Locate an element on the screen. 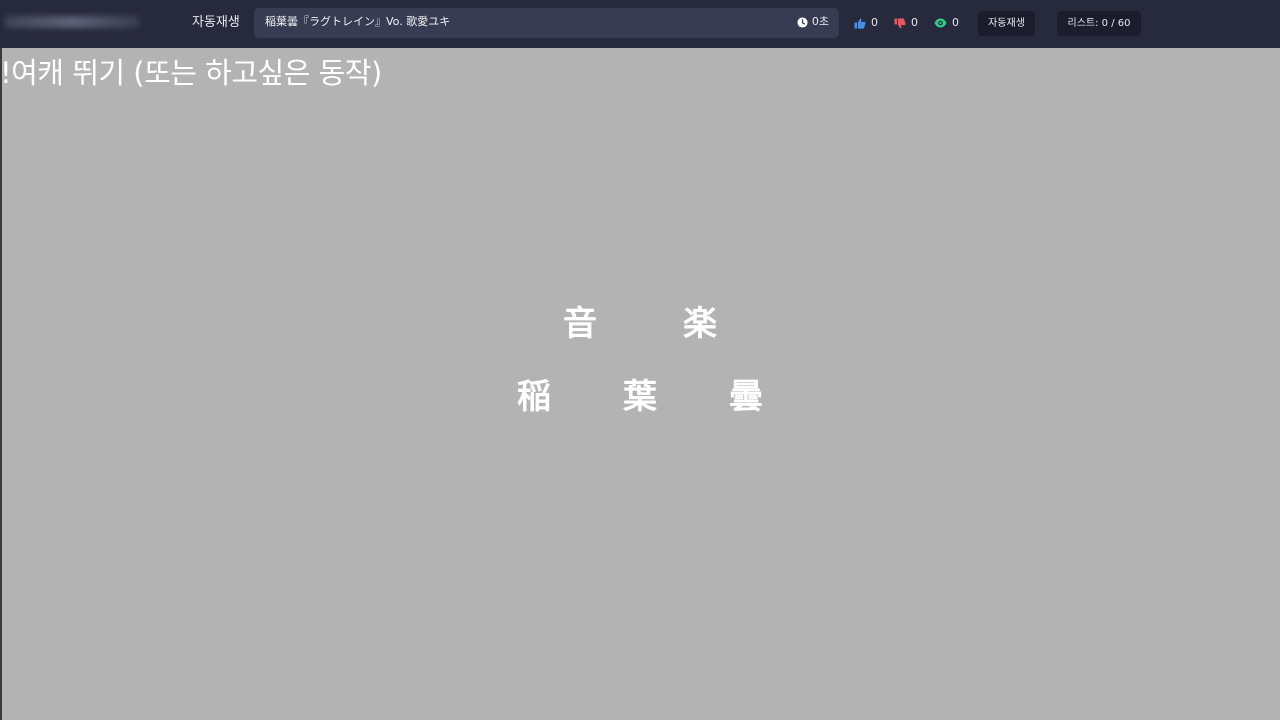  like-stat: 0 is located at coordinates (866, 23).